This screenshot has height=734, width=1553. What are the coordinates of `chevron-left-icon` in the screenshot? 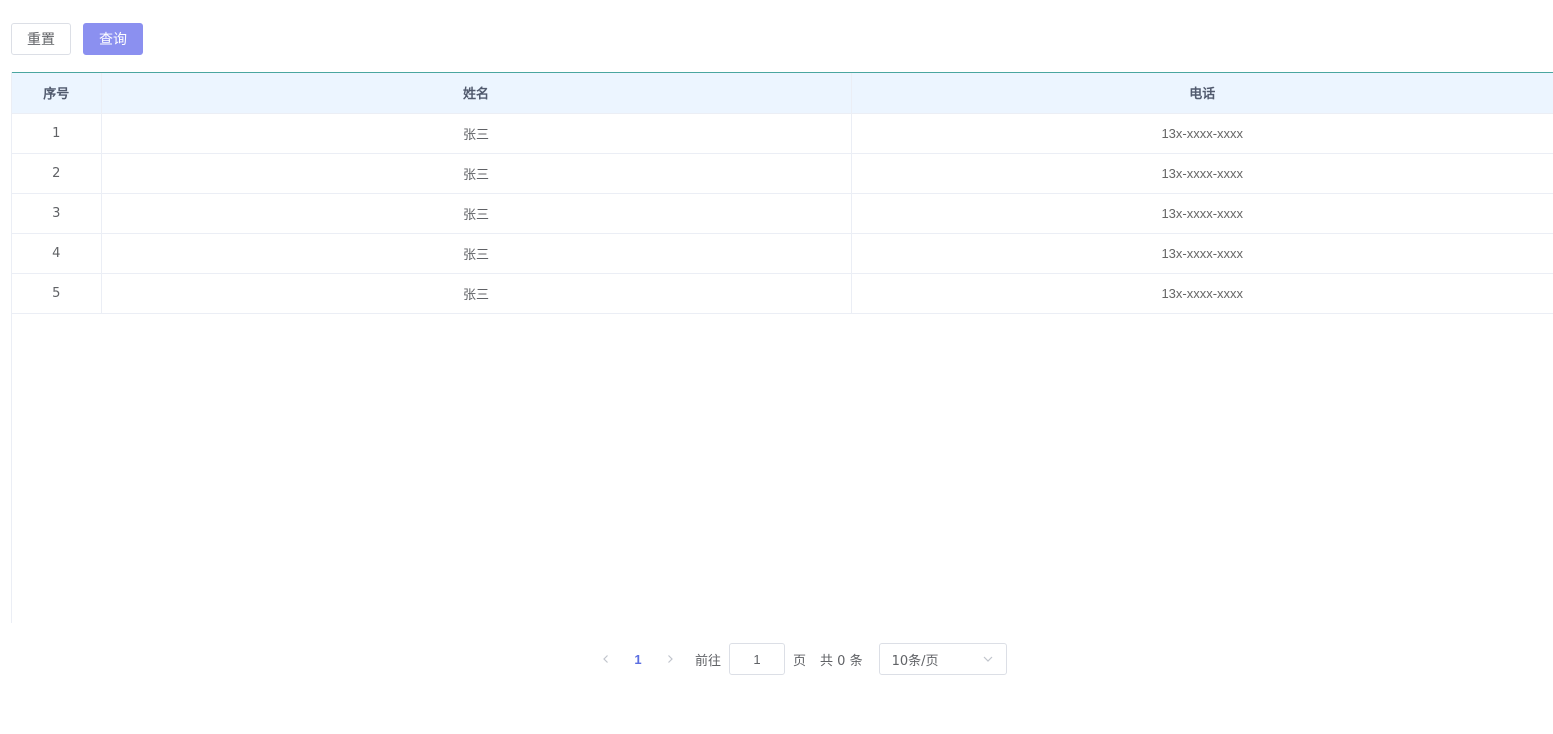 It's located at (605, 659).